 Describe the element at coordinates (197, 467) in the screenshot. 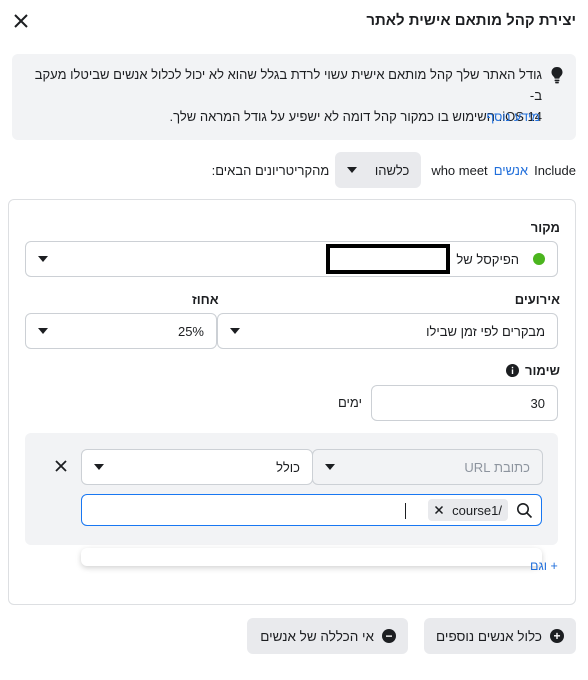

I see `operator-dropdown: כולל` at that location.